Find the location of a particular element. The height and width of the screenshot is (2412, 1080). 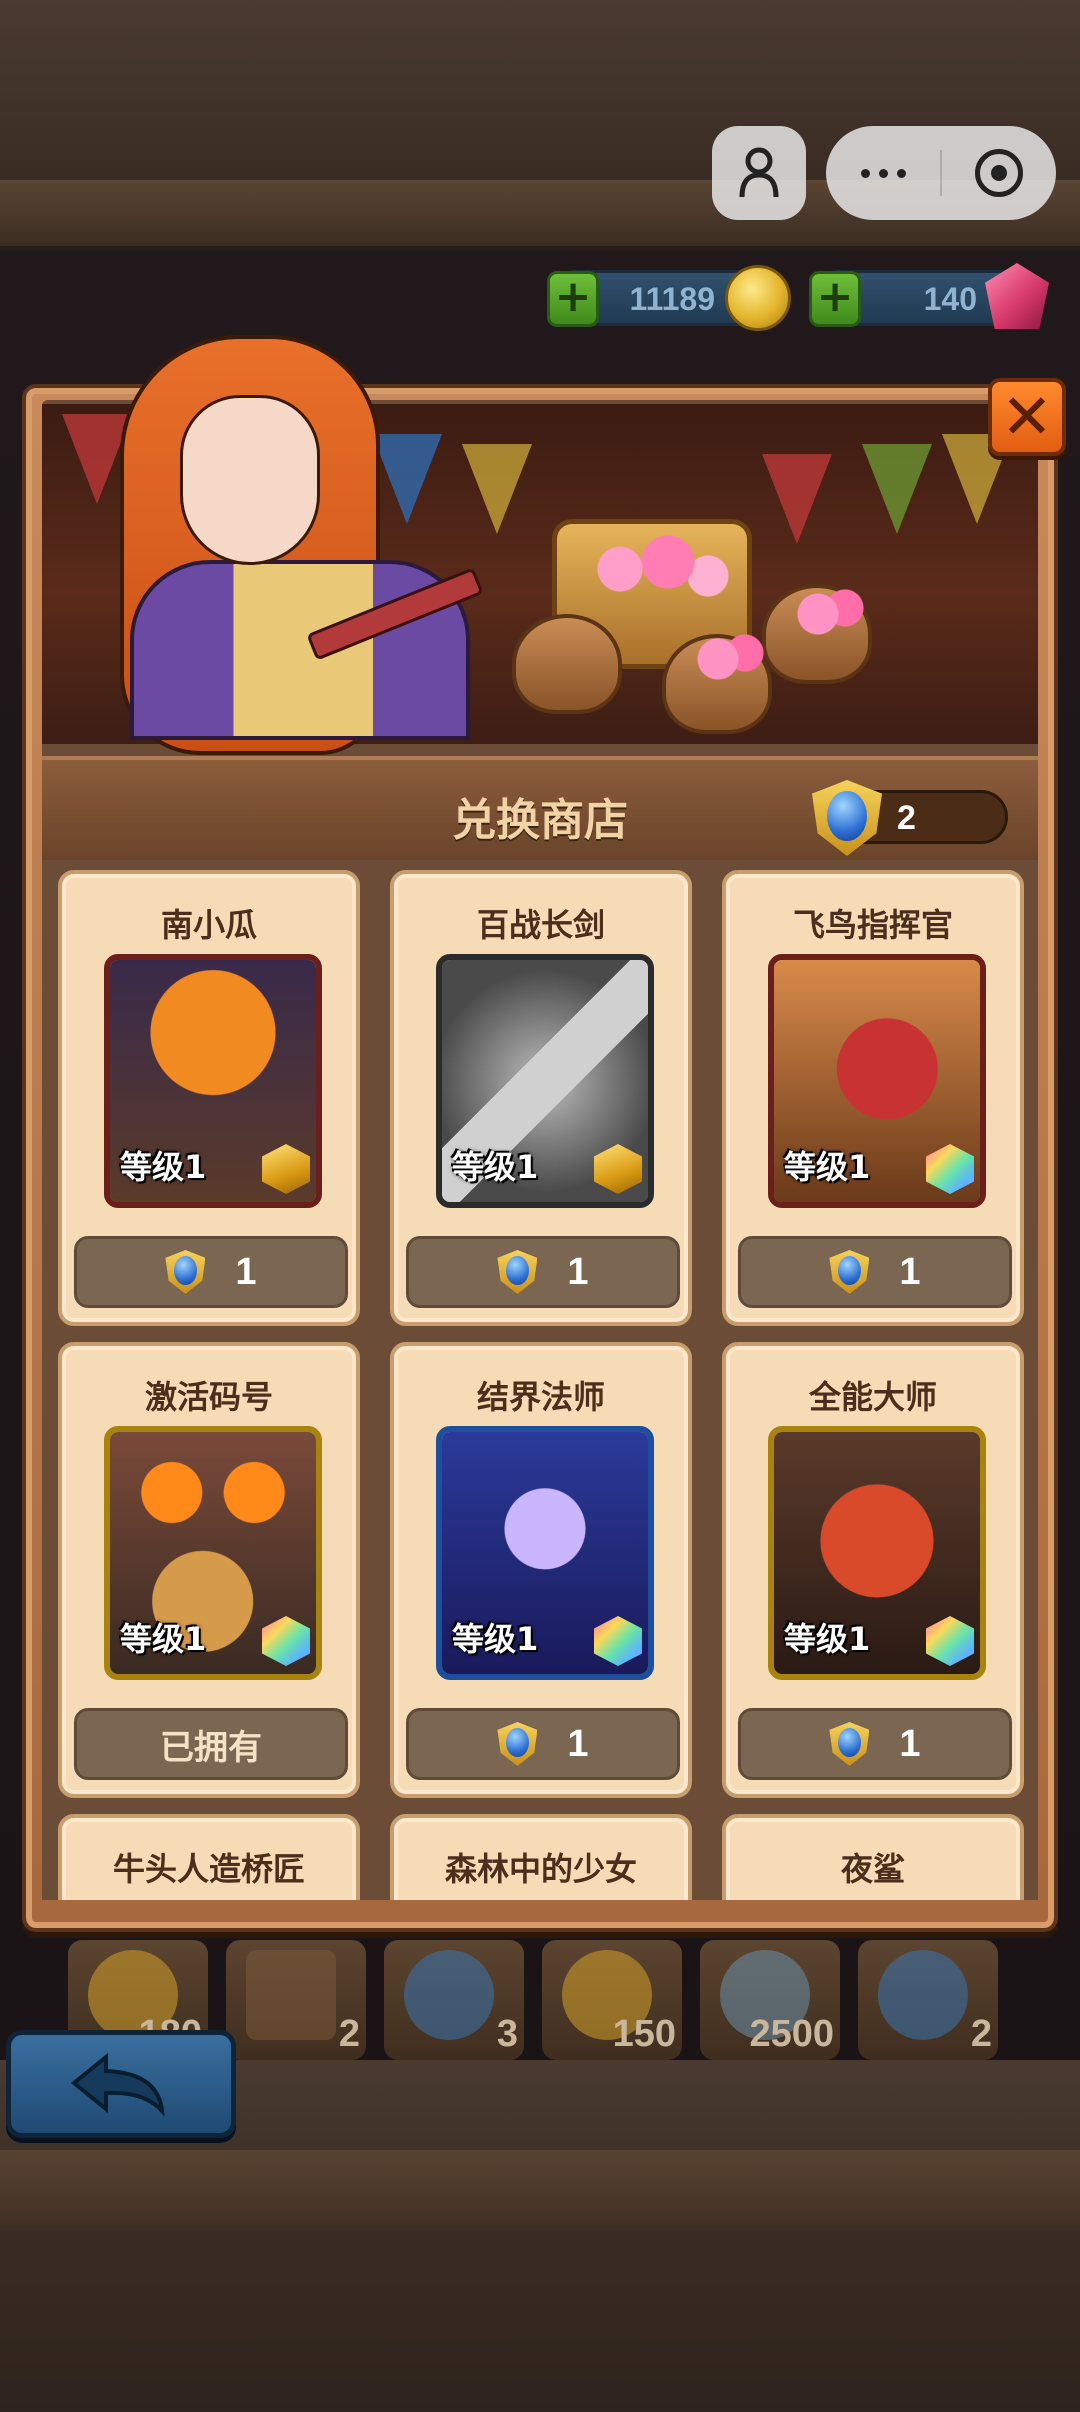

owned-button: 已拥有 is located at coordinates (211, 1744).